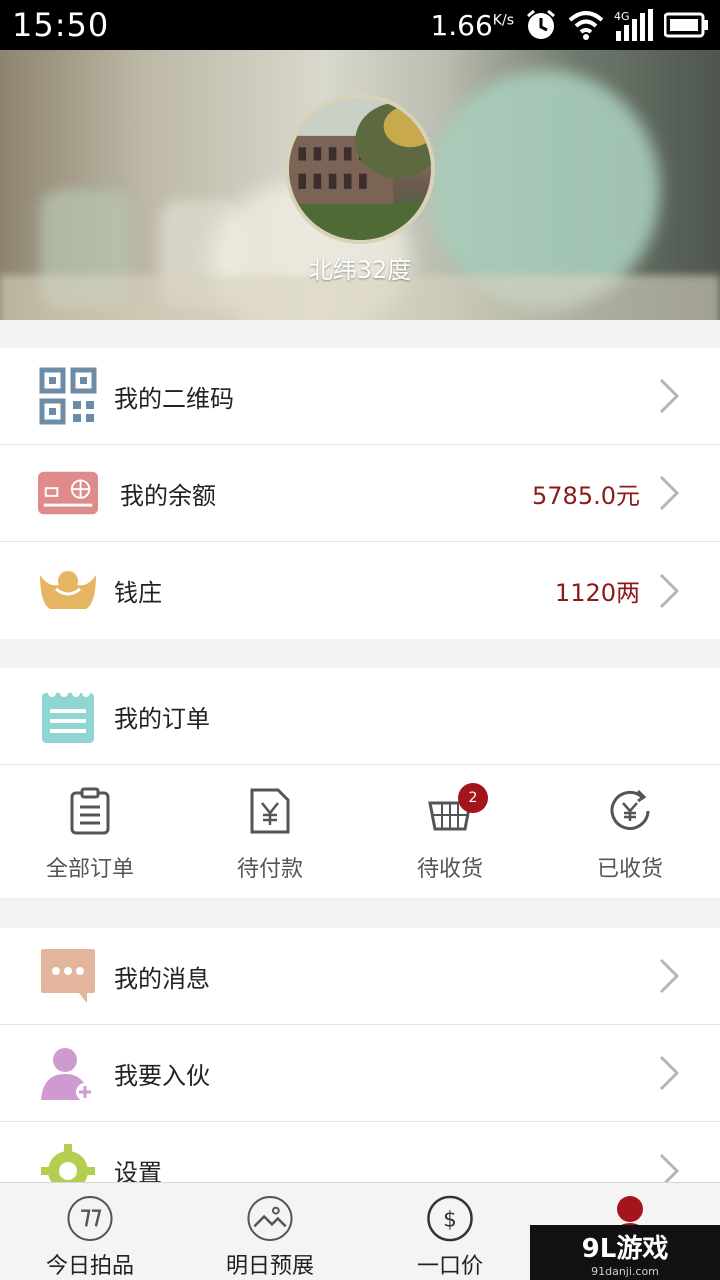 Image resolution: width=720 pixels, height=1280 pixels. I want to click on site-watermark: 9L游戏 91danji.com, so click(625, 1252).